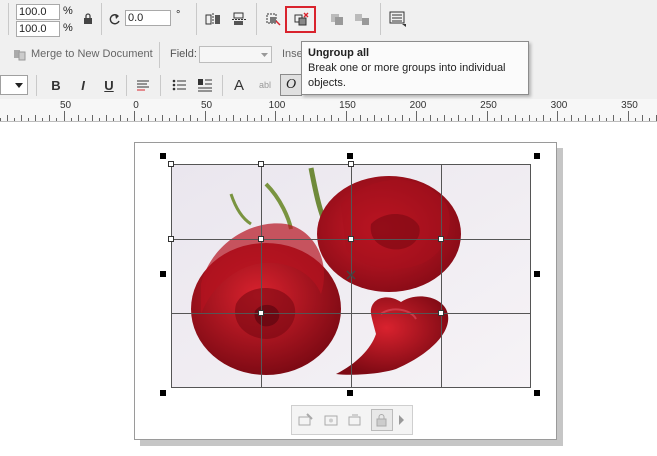  I want to click on bitmap-lock-button, so click(382, 420).